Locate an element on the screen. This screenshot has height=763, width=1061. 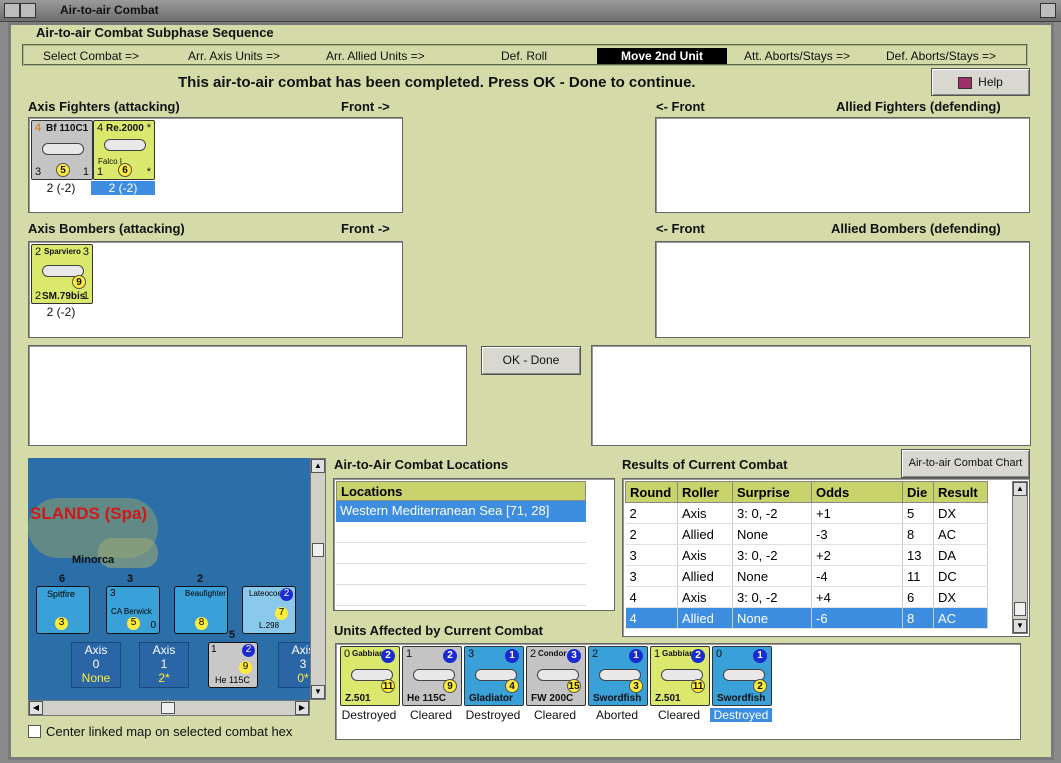
location-item: Western Mediterranean Sea [71, 28] is located at coordinates (461, 511).